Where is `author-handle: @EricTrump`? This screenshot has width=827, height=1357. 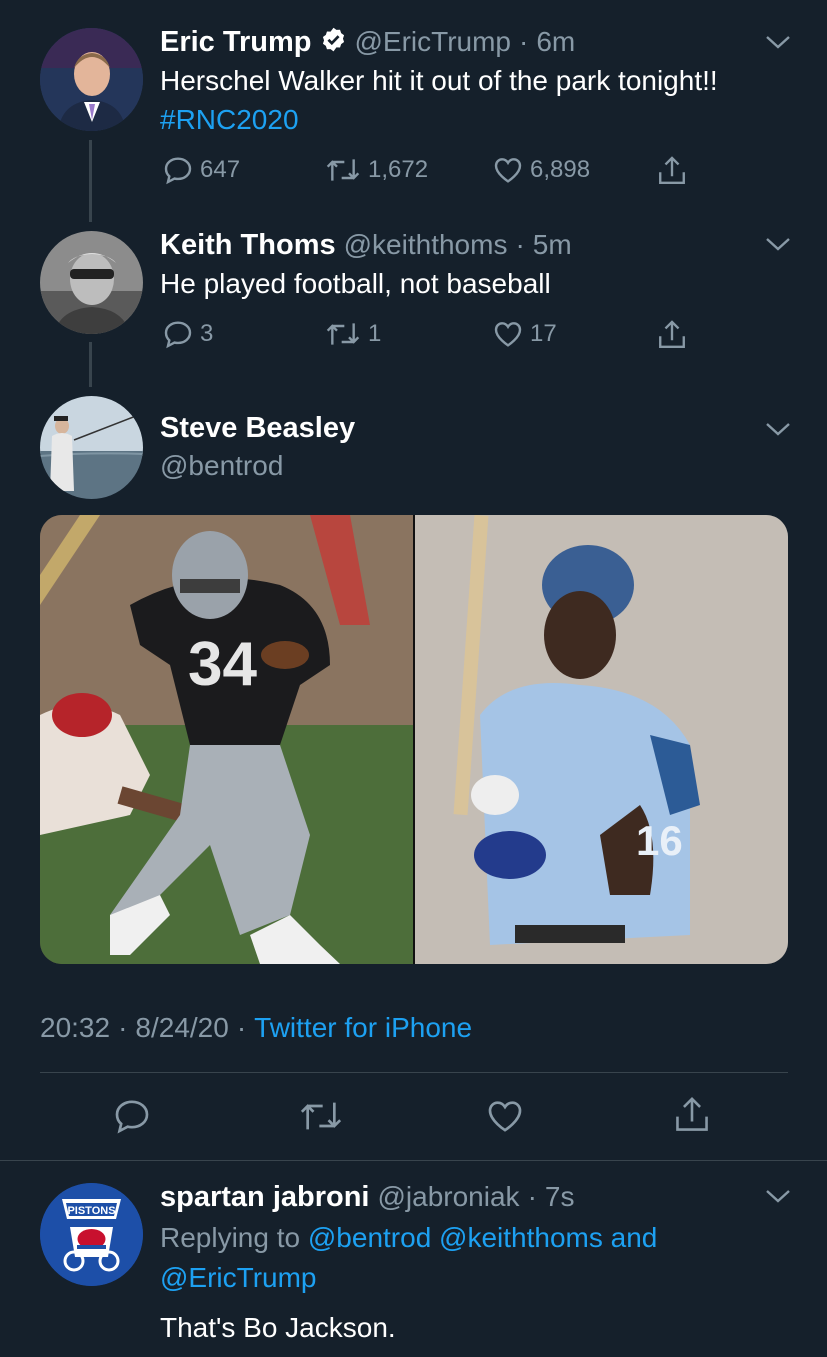
author-handle: @EricTrump is located at coordinates (433, 42).